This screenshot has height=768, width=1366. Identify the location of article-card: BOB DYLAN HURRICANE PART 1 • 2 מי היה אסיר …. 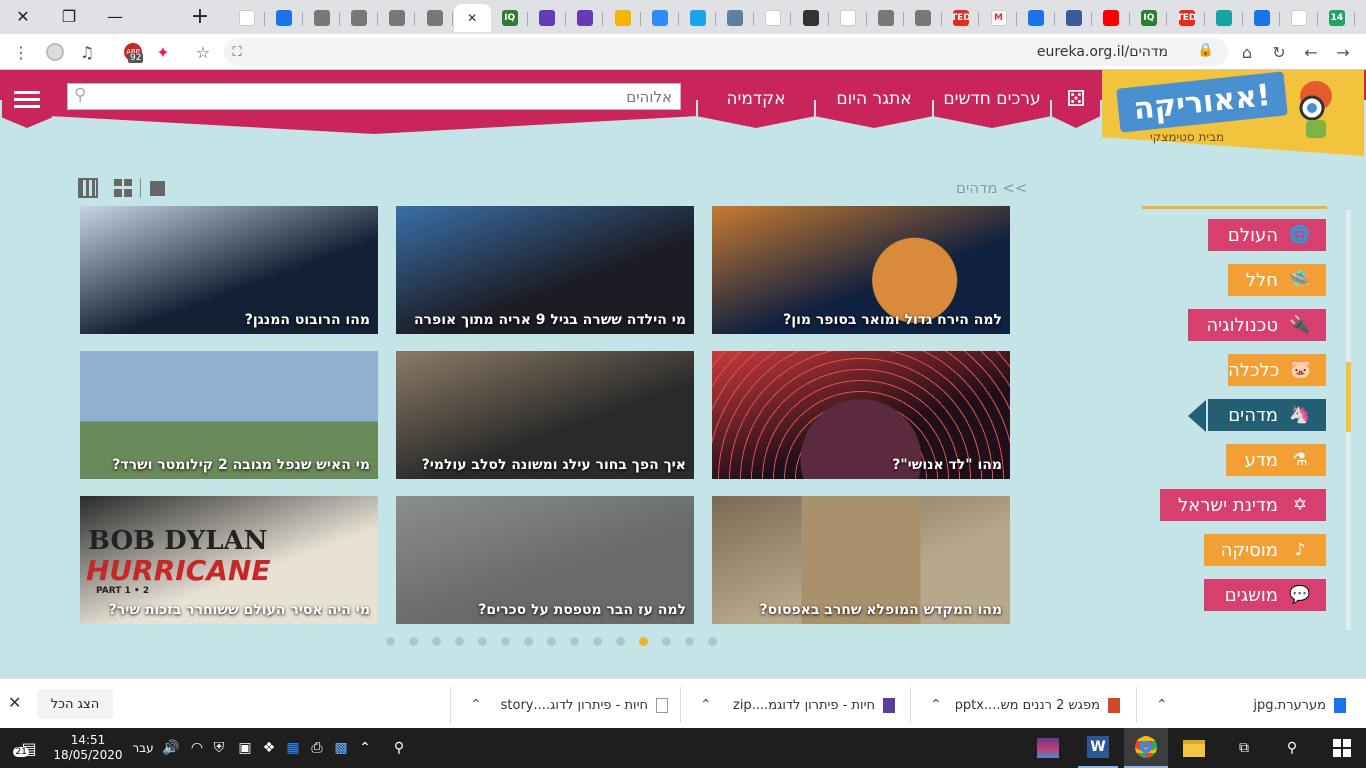
(229, 560).